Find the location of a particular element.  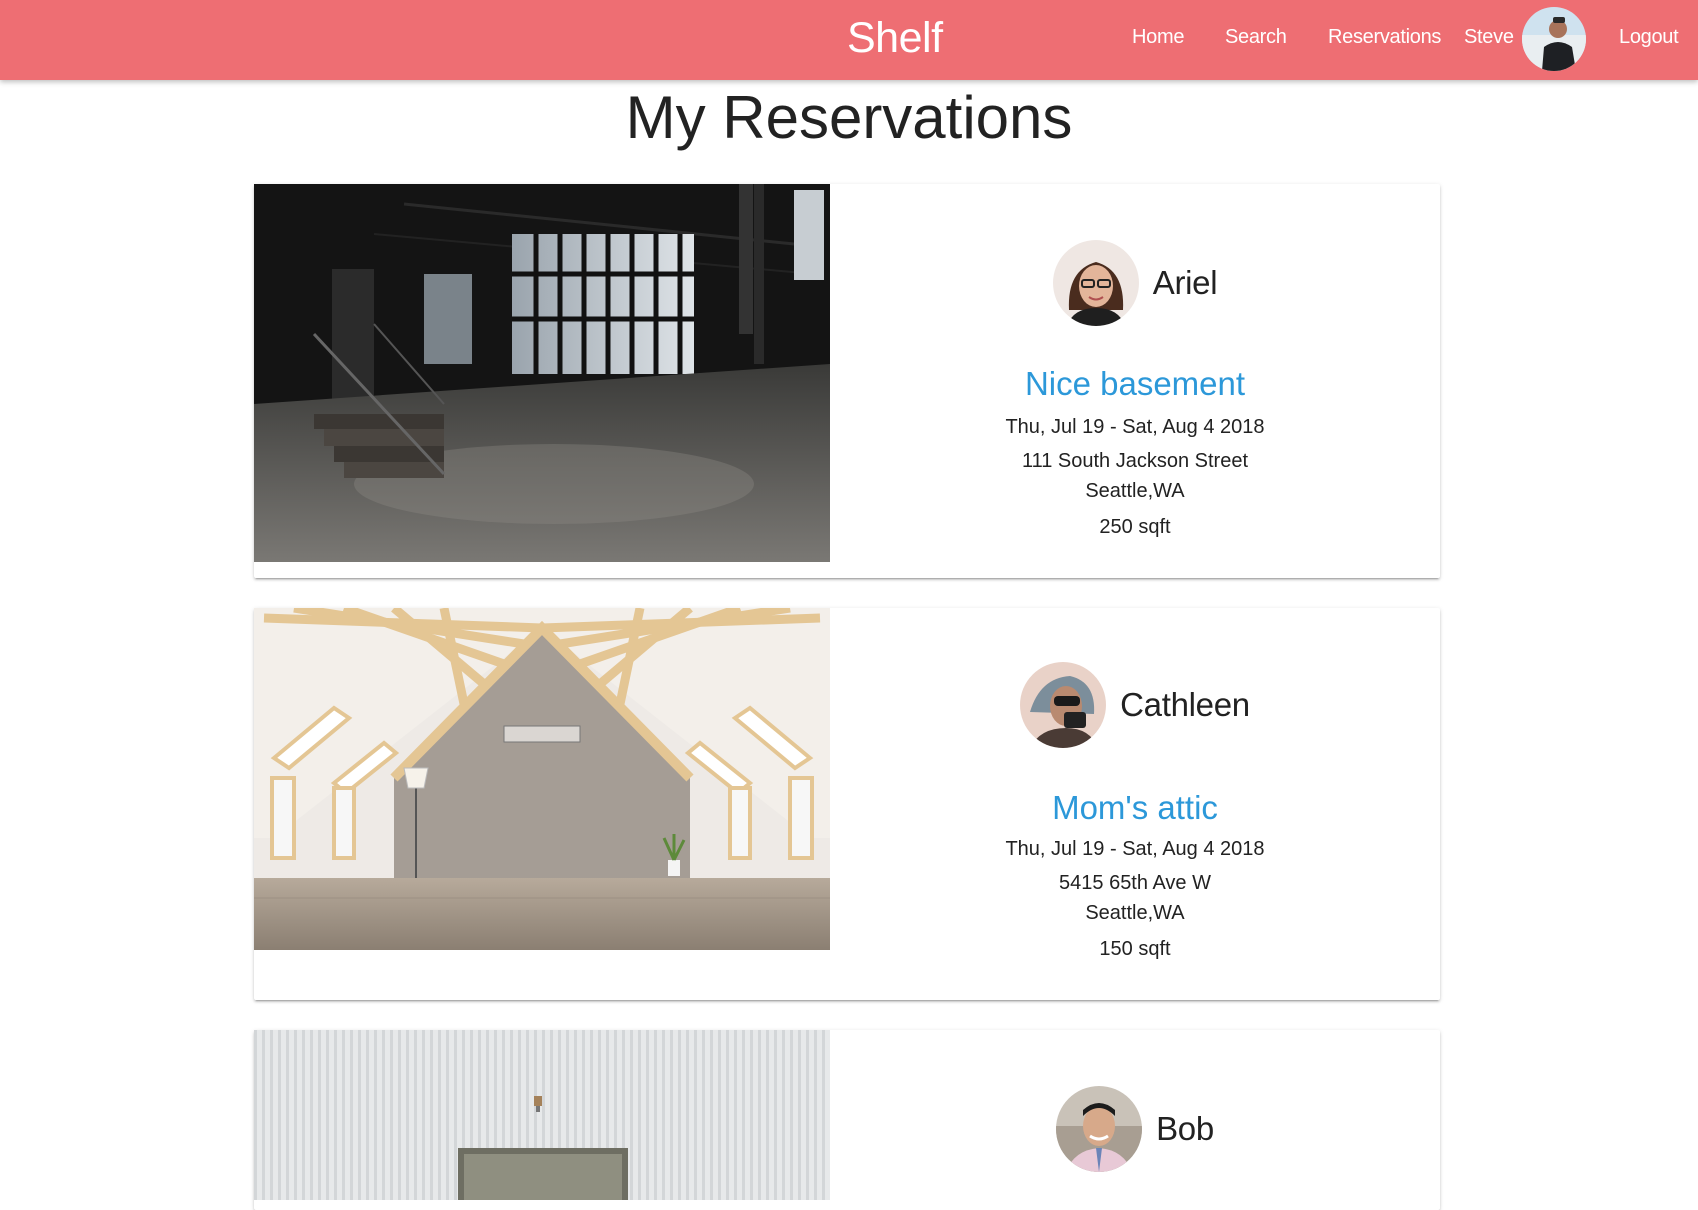

listing-image-garage is located at coordinates (542, 1115).